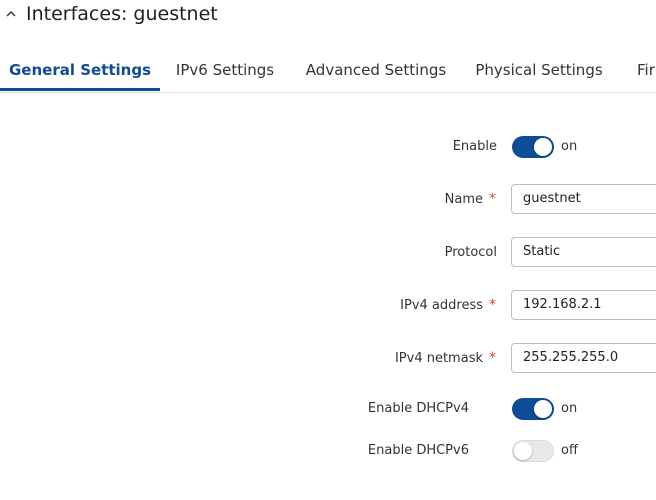 The image size is (656, 500). What do you see at coordinates (569, 408) in the screenshot?
I see `enable-dhcpv4-state: on` at bounding box center [569, 408].